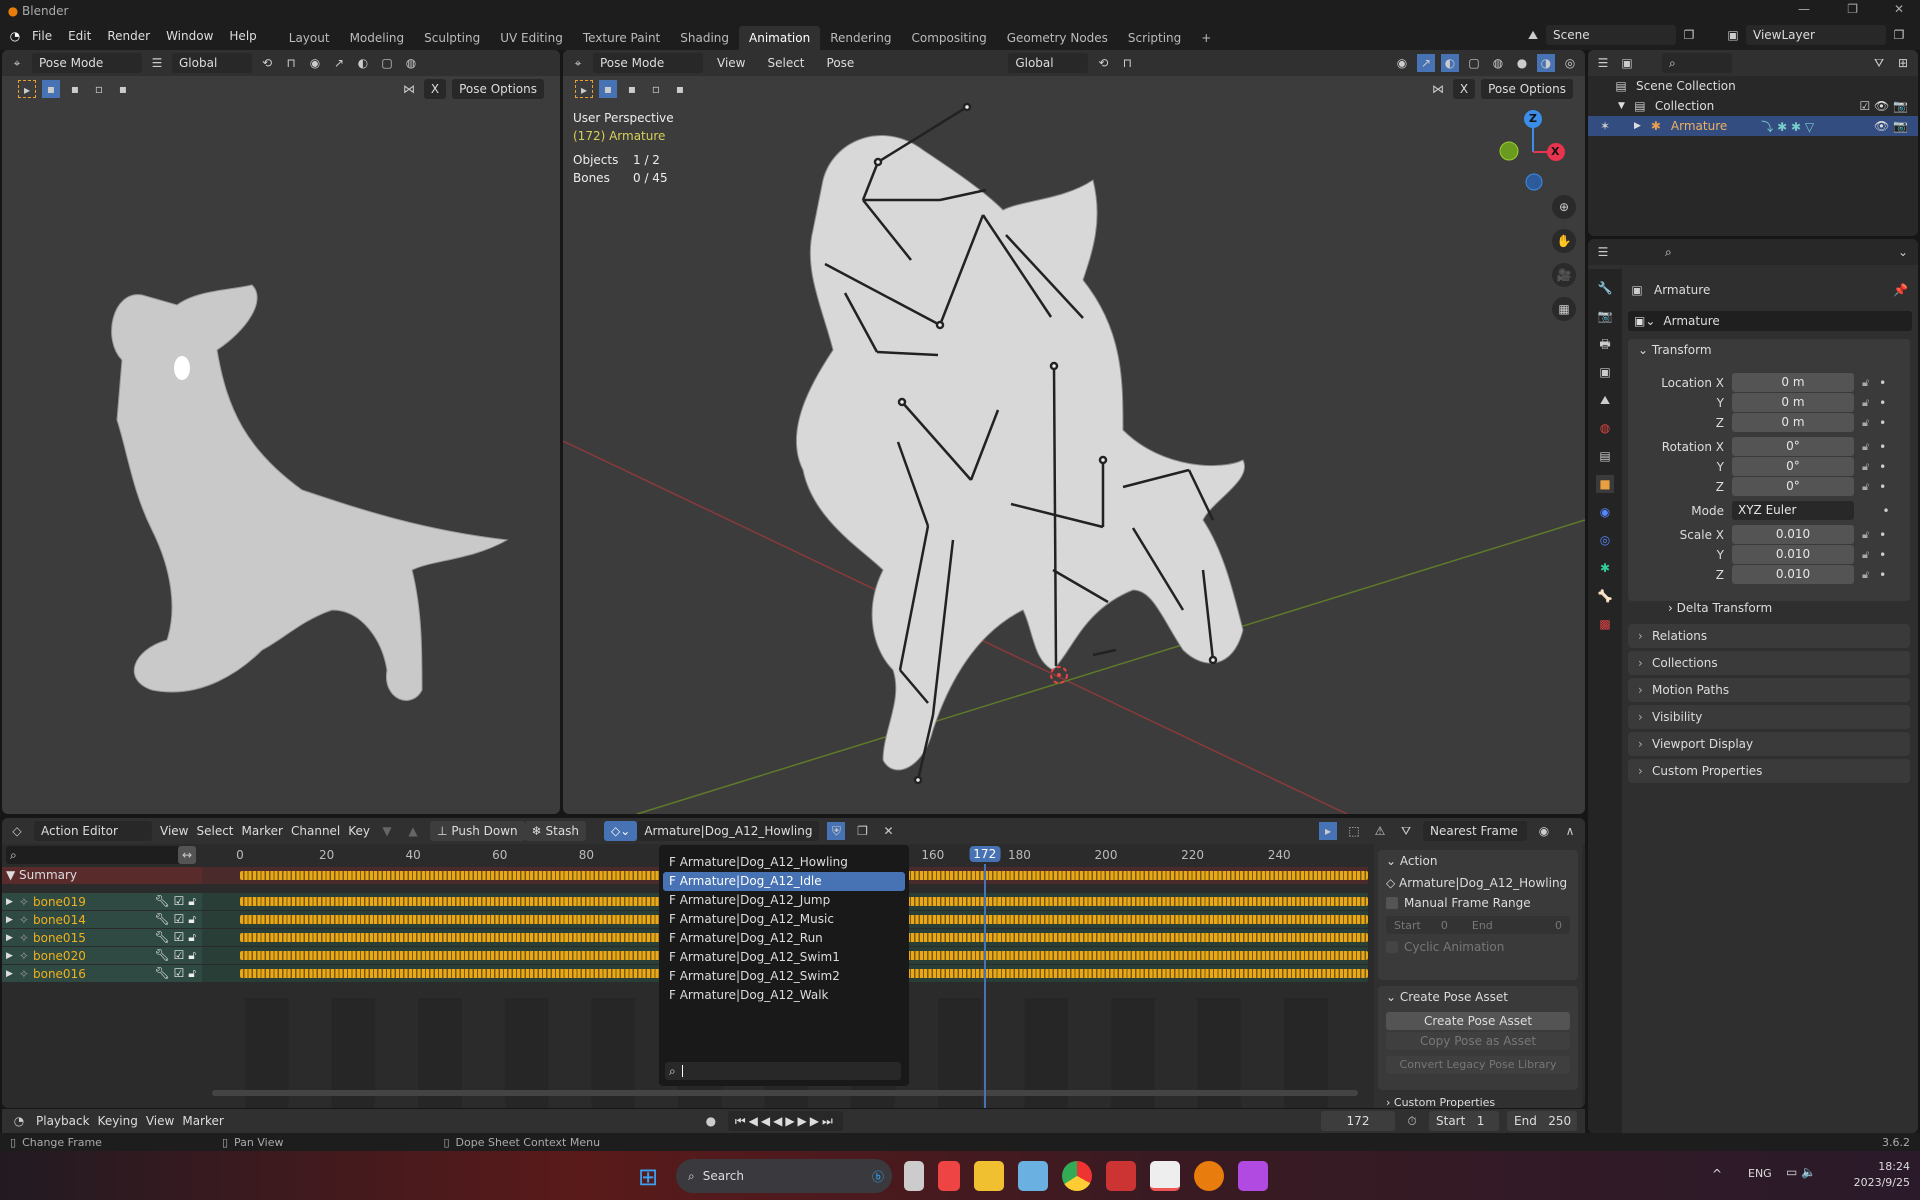 The image size is (1920, 1200). I want to click on value-field: 0°, so click(1793, 486).